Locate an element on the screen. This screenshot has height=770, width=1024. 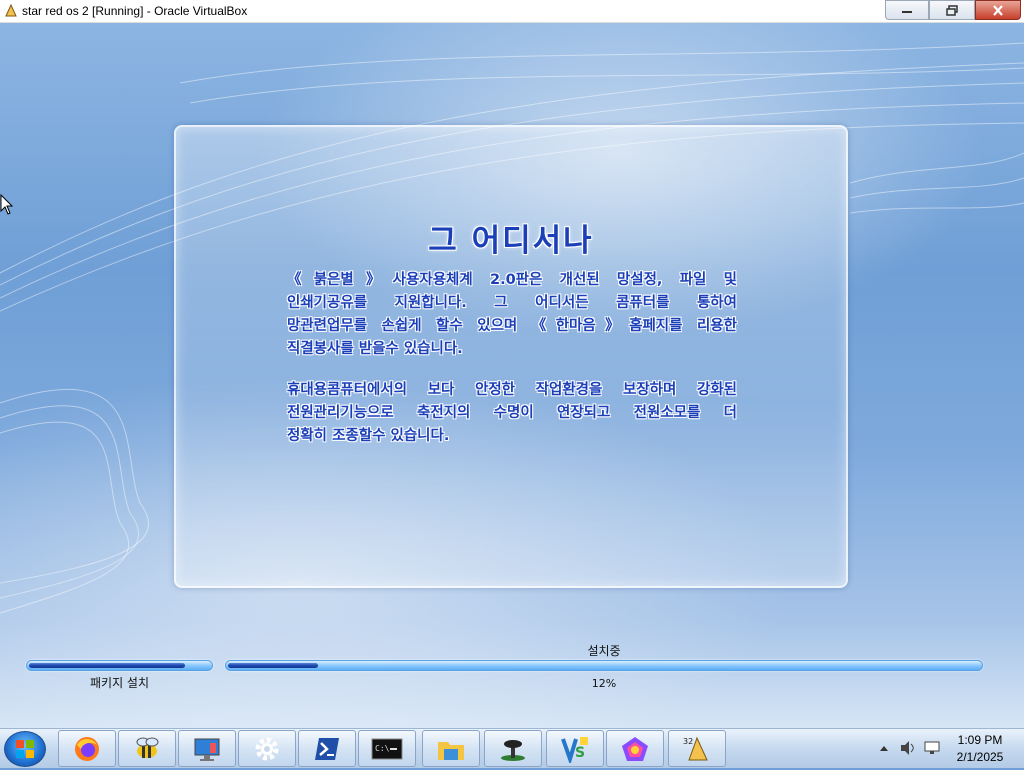
svg-text: C:\ is located at coordinates (382, 748).